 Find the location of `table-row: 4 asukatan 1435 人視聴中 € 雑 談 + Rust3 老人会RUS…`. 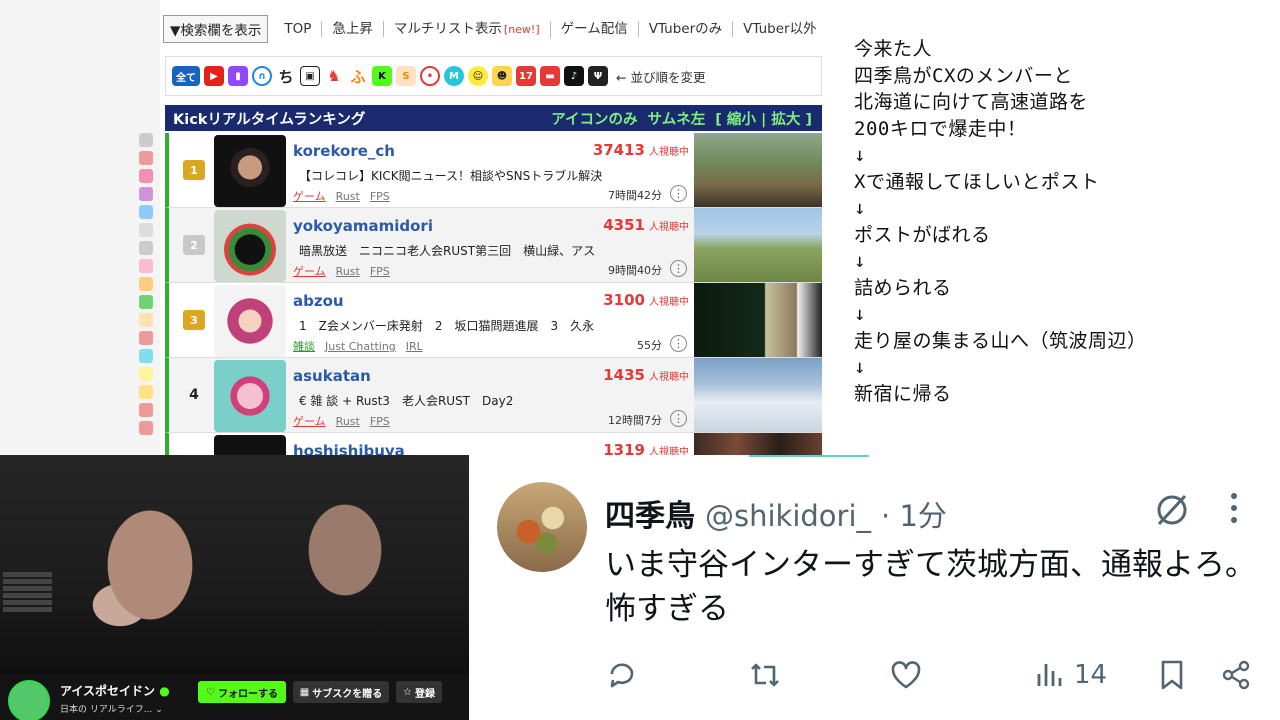

table-row: 4 asukatan 1435 人視聴中 € 雑 談 + Rust3 老人会RUS… is located at coordinates (493, 395).